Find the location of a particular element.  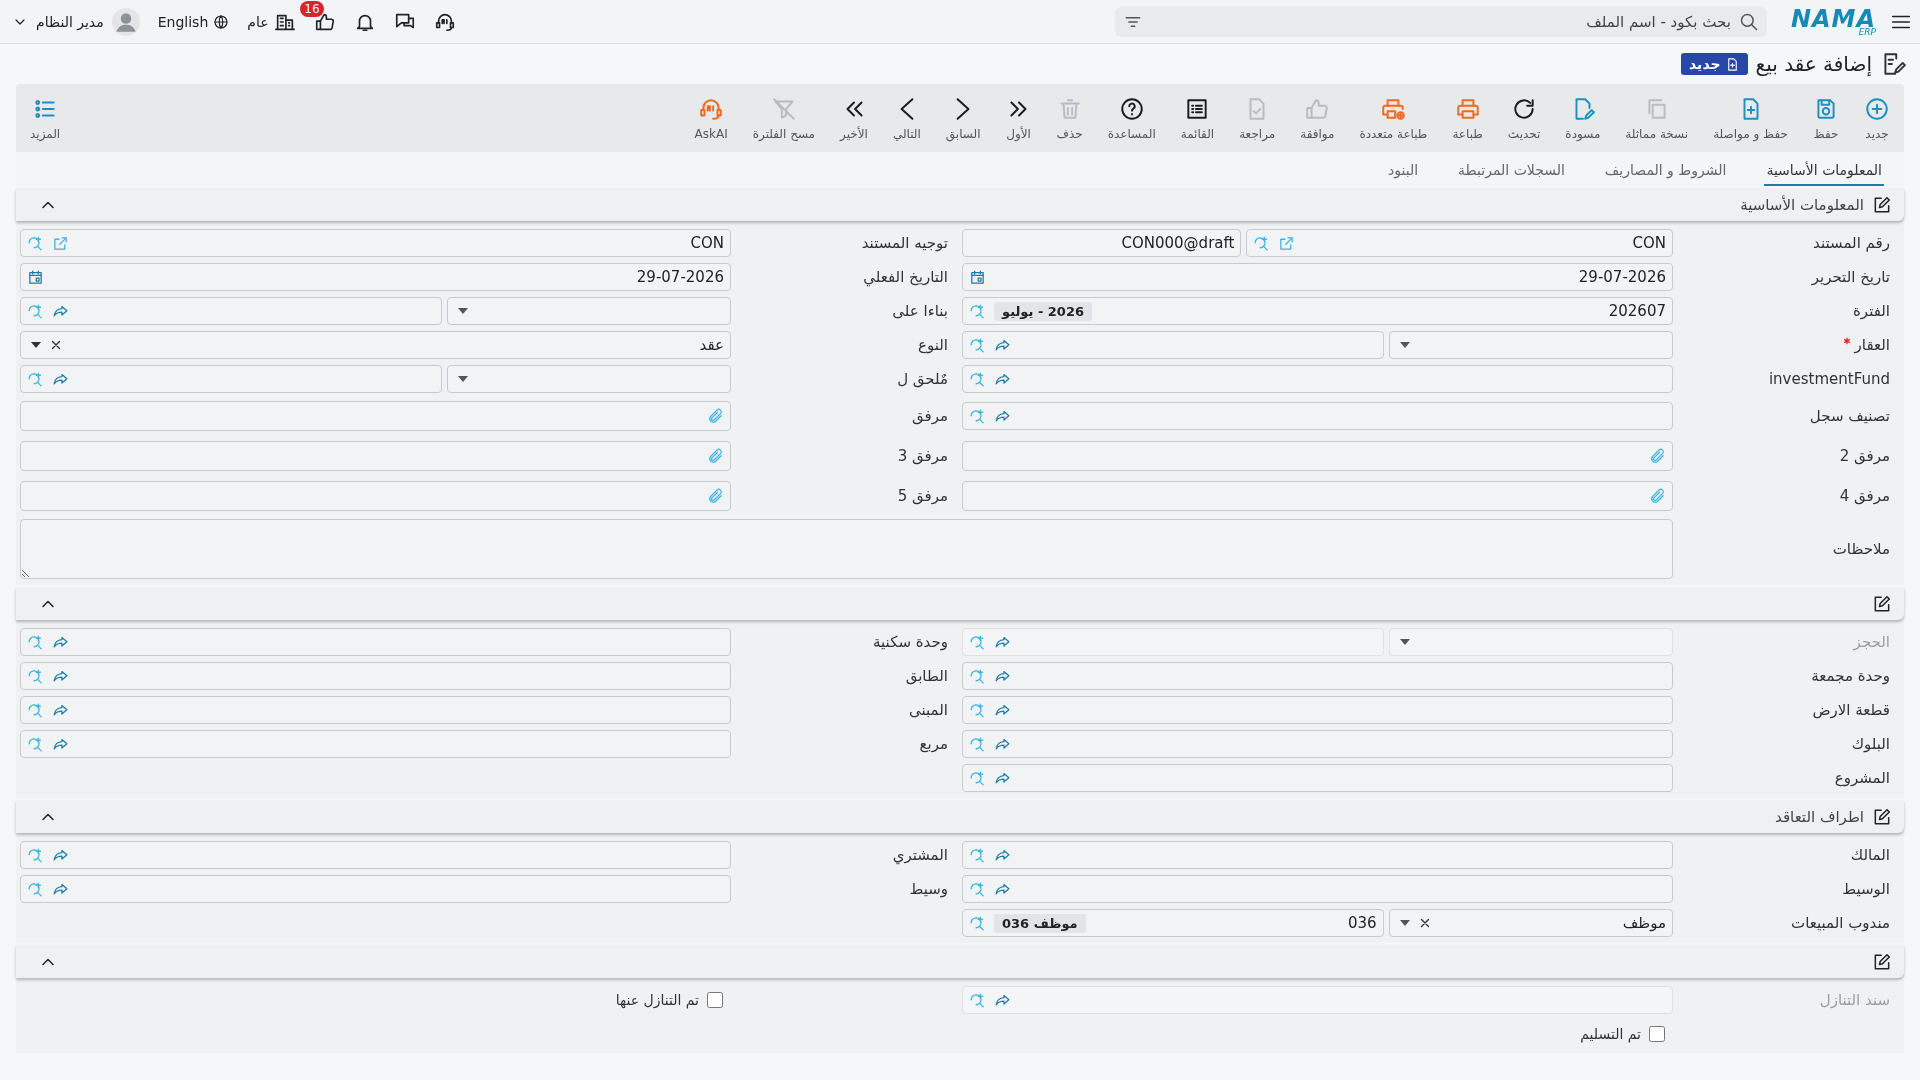

toolbar-button: تحديث is located at coordinates (1524, 118).